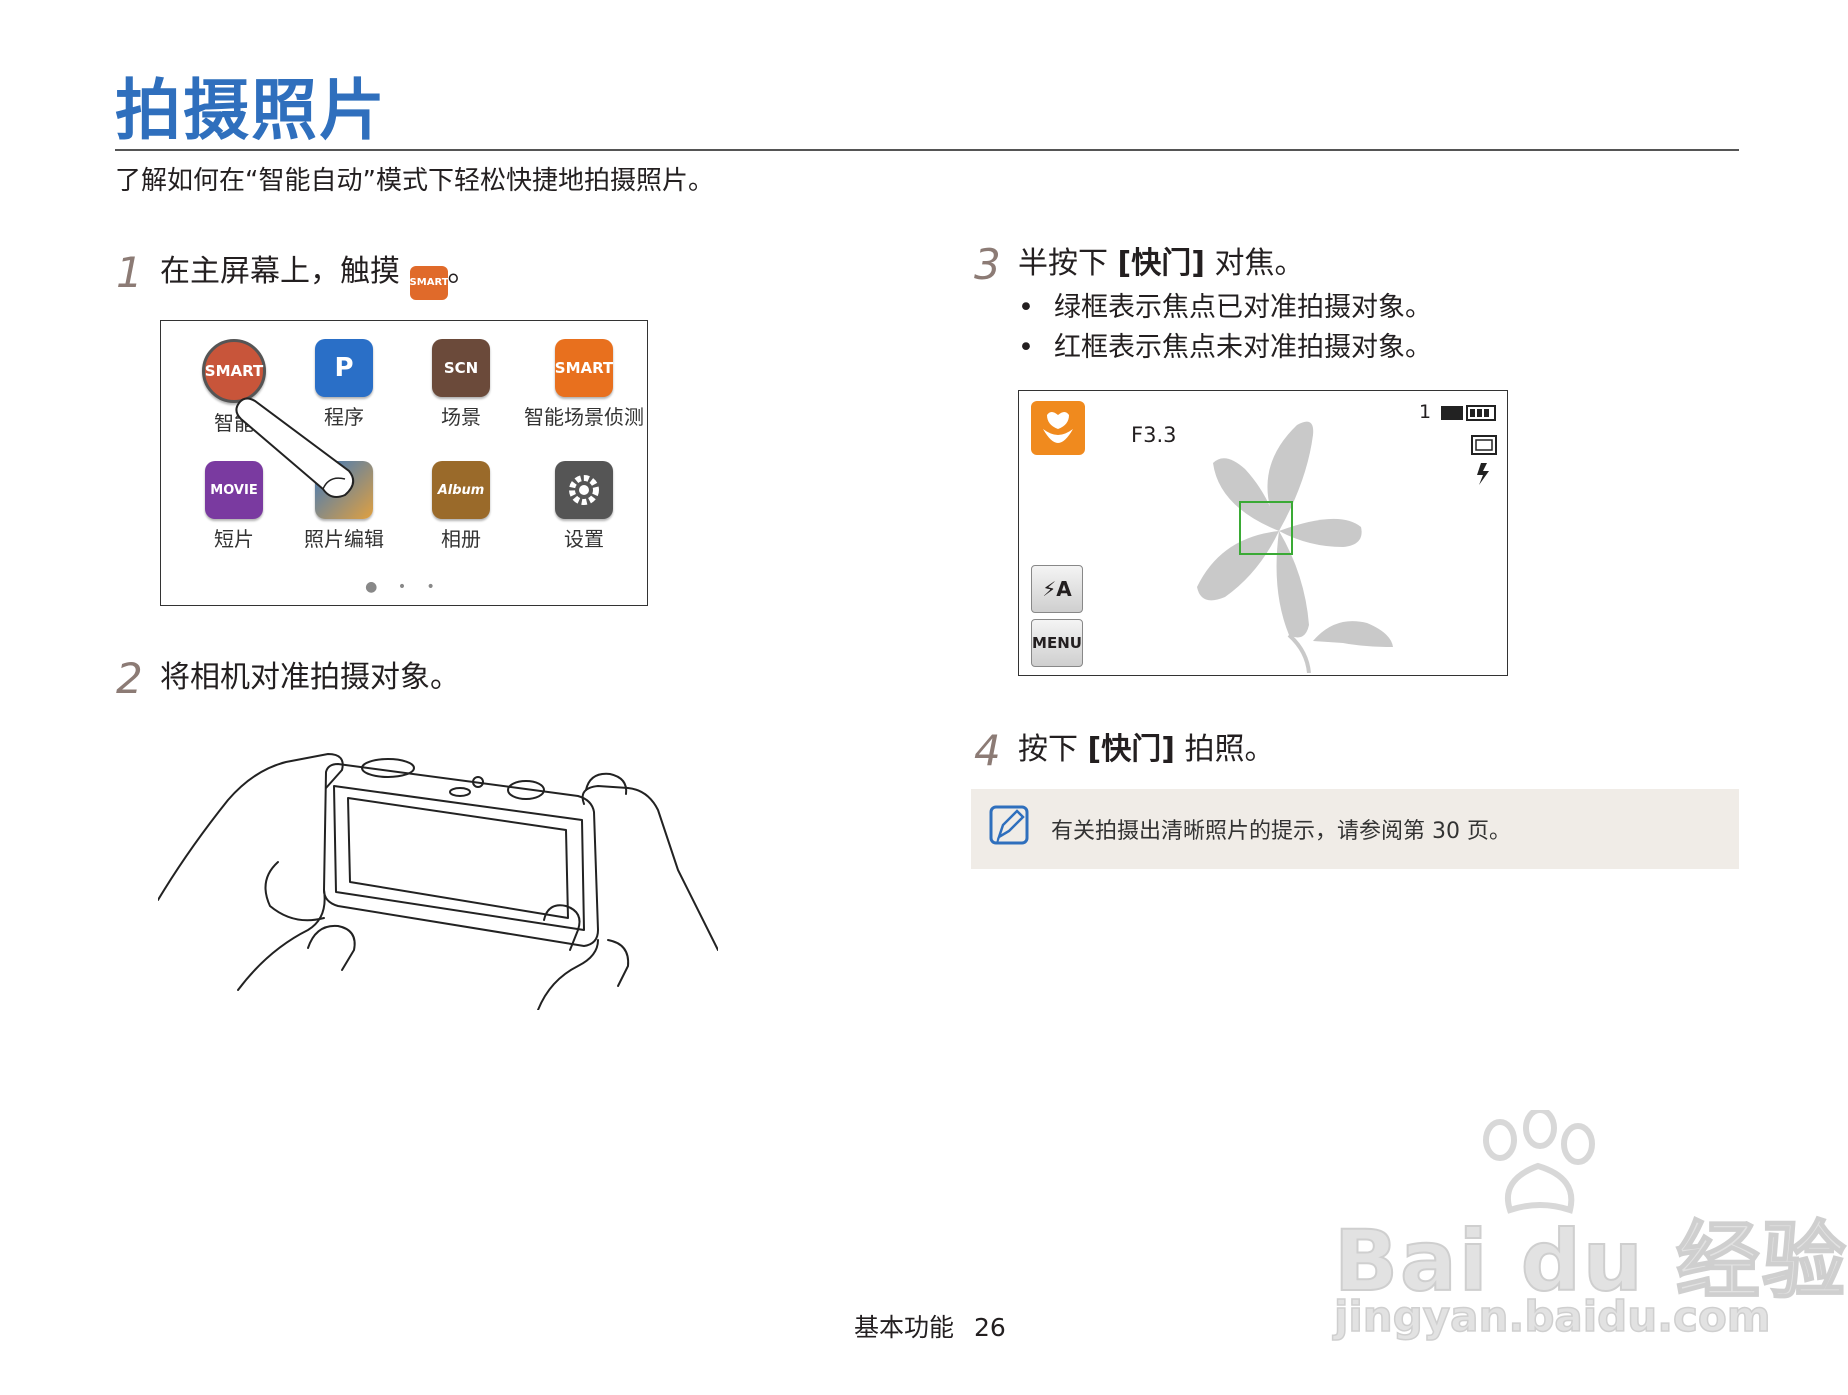 This screenshot has width=1848, height=1395. I want to click on app-album: Album 相册, so click(461, 506).